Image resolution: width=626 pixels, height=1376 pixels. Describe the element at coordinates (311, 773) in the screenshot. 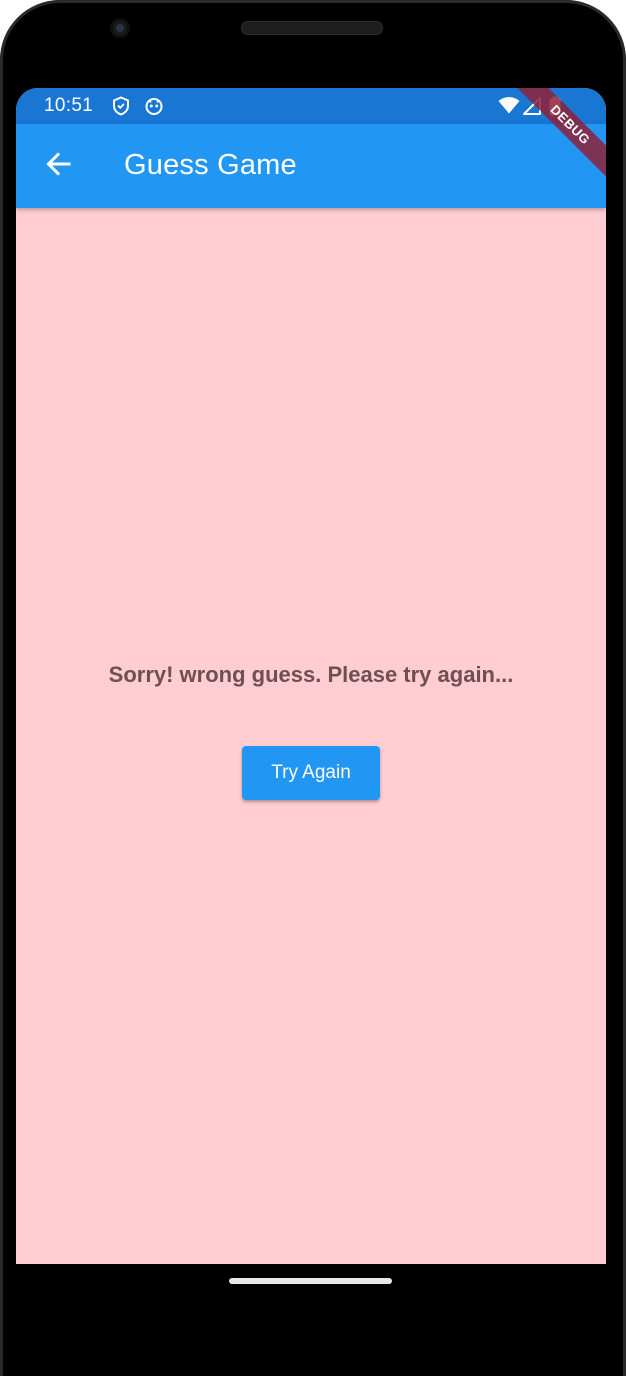

I see `try-again-button: Try Again` at that location.